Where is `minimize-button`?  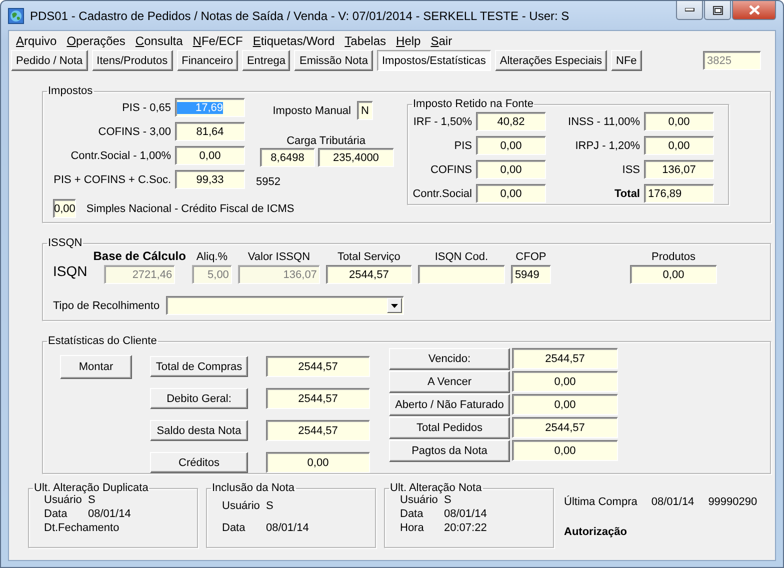
minimize-button is located at coordinates (689, 10).